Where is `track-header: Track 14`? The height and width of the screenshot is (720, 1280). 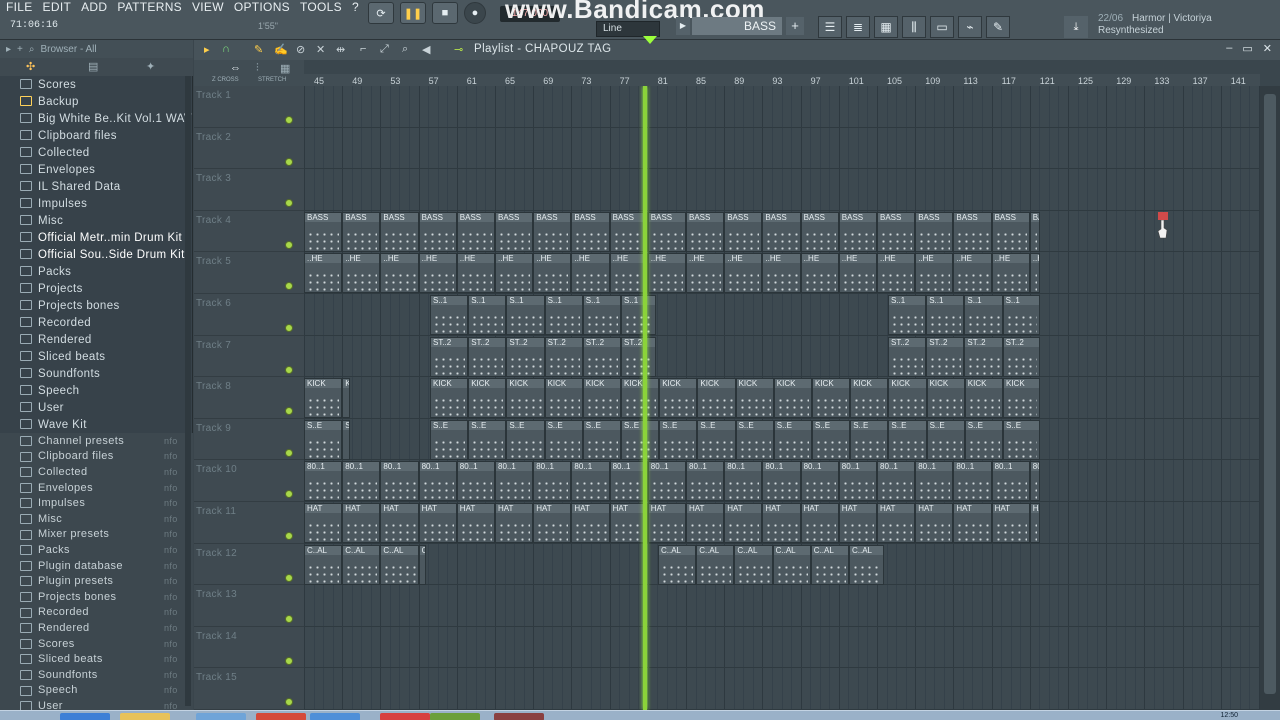
track-header: Track 14 is located at coordinates (249, 648).